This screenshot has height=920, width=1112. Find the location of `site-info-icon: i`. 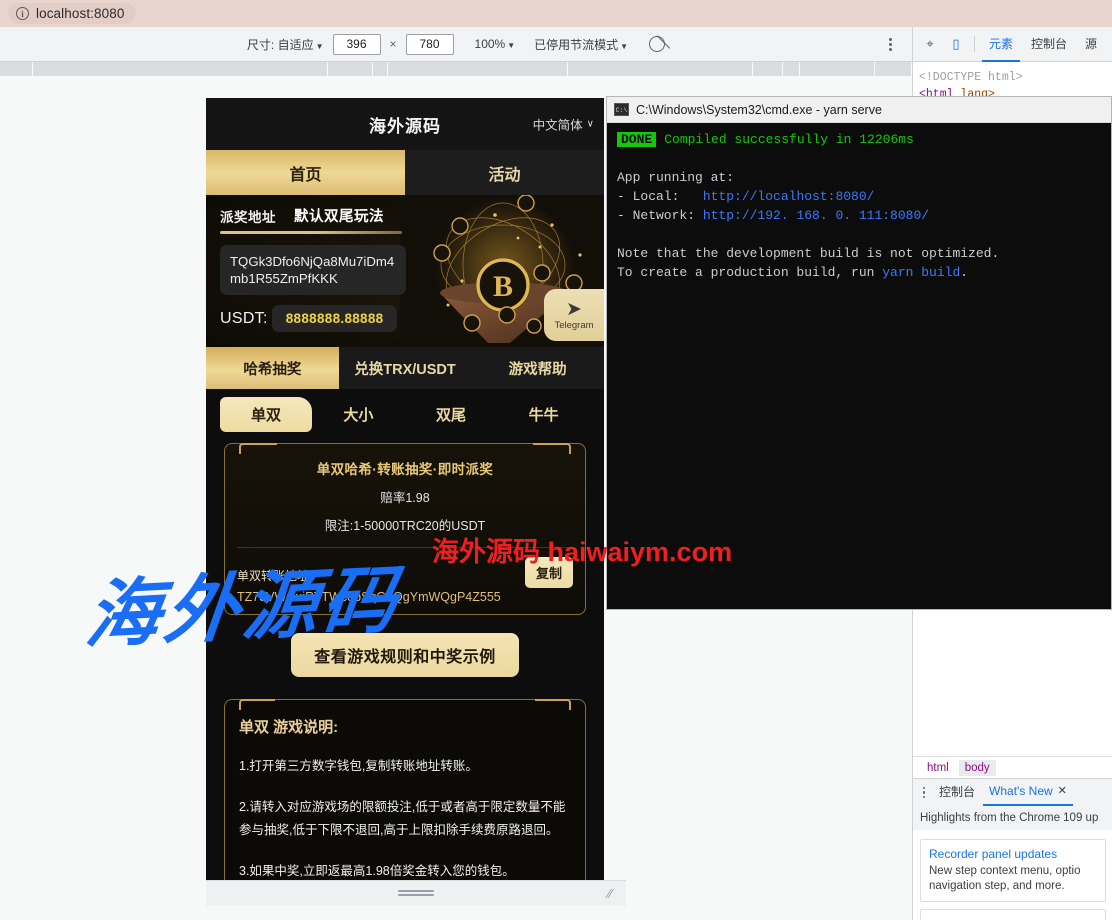

site-info-icon: i is located at coordinates (22, 13).